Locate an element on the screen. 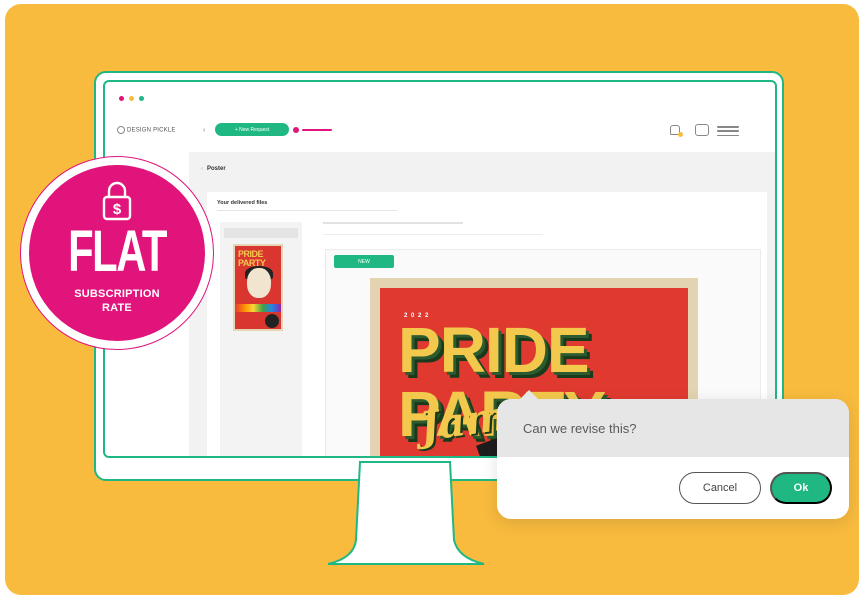 The image size is (859, 599). monitor-stand is located at coordinates (406, 513).